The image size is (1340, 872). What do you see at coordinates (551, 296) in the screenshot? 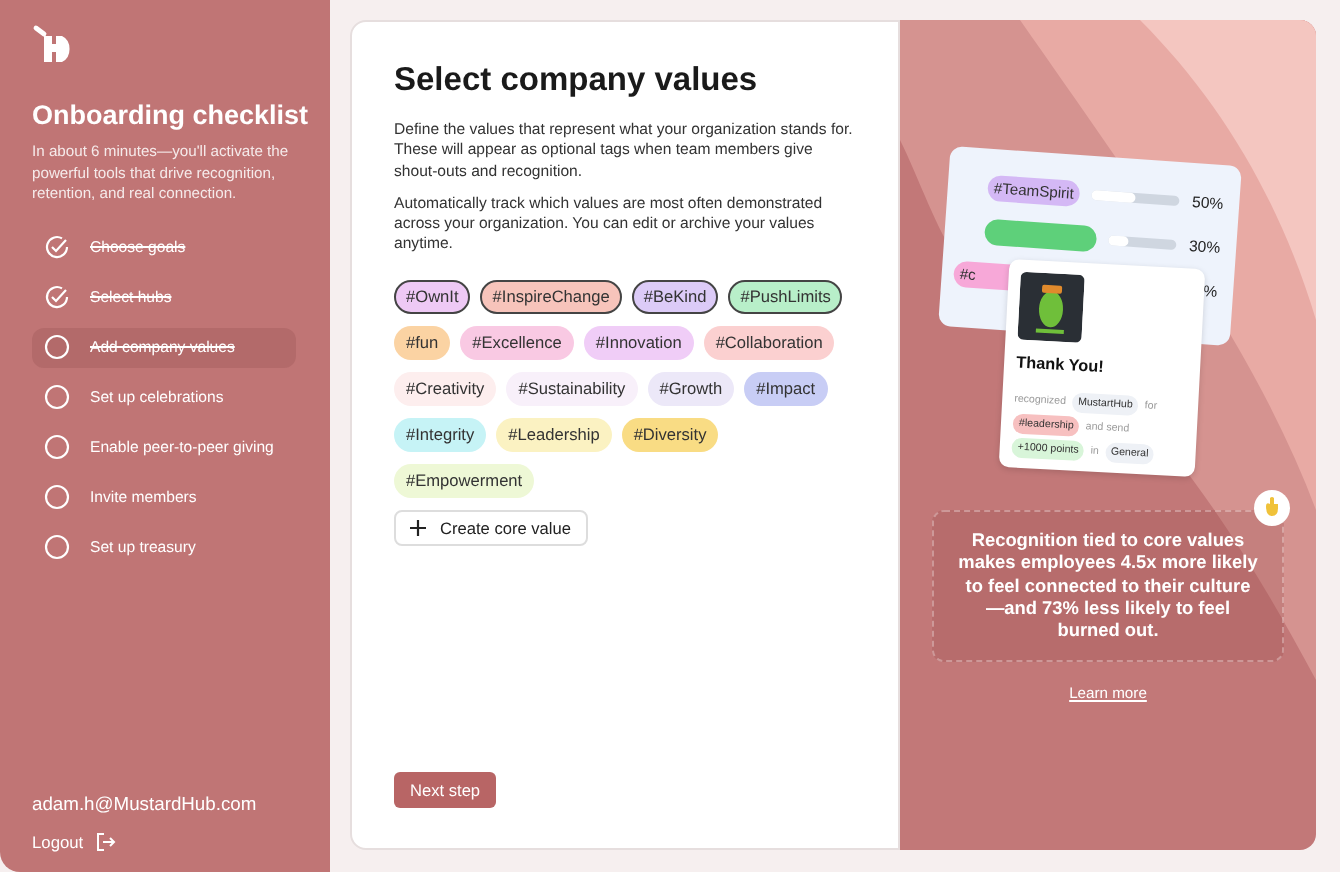
I see `value-tag: #InspireChange` at bounding box center [551, 296].